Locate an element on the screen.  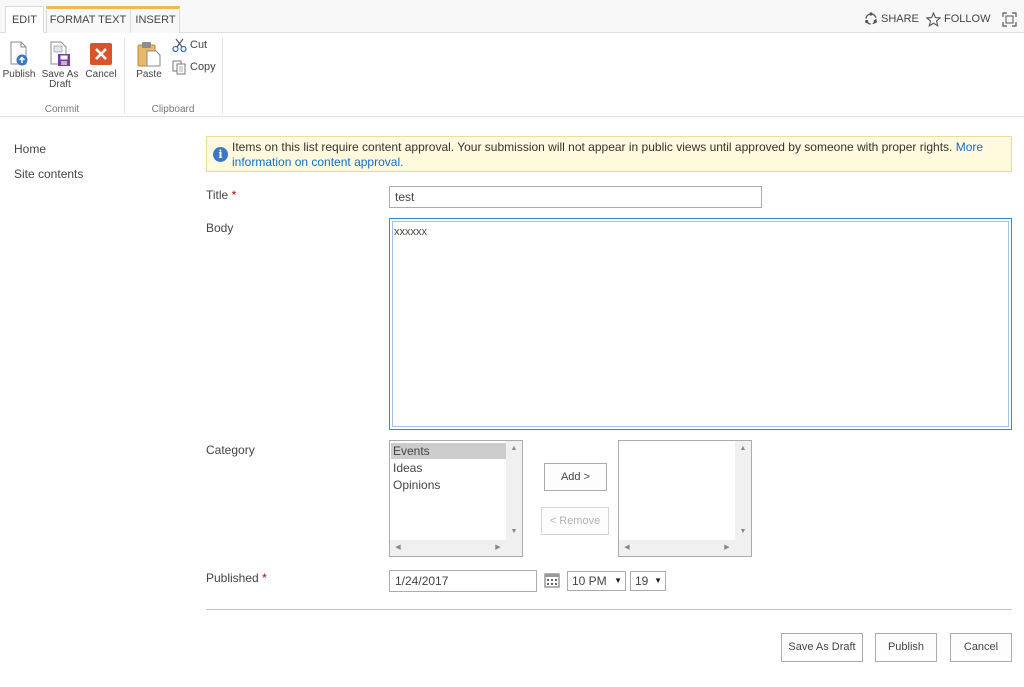
title-label: Title * is located at coordinates (221, 195).